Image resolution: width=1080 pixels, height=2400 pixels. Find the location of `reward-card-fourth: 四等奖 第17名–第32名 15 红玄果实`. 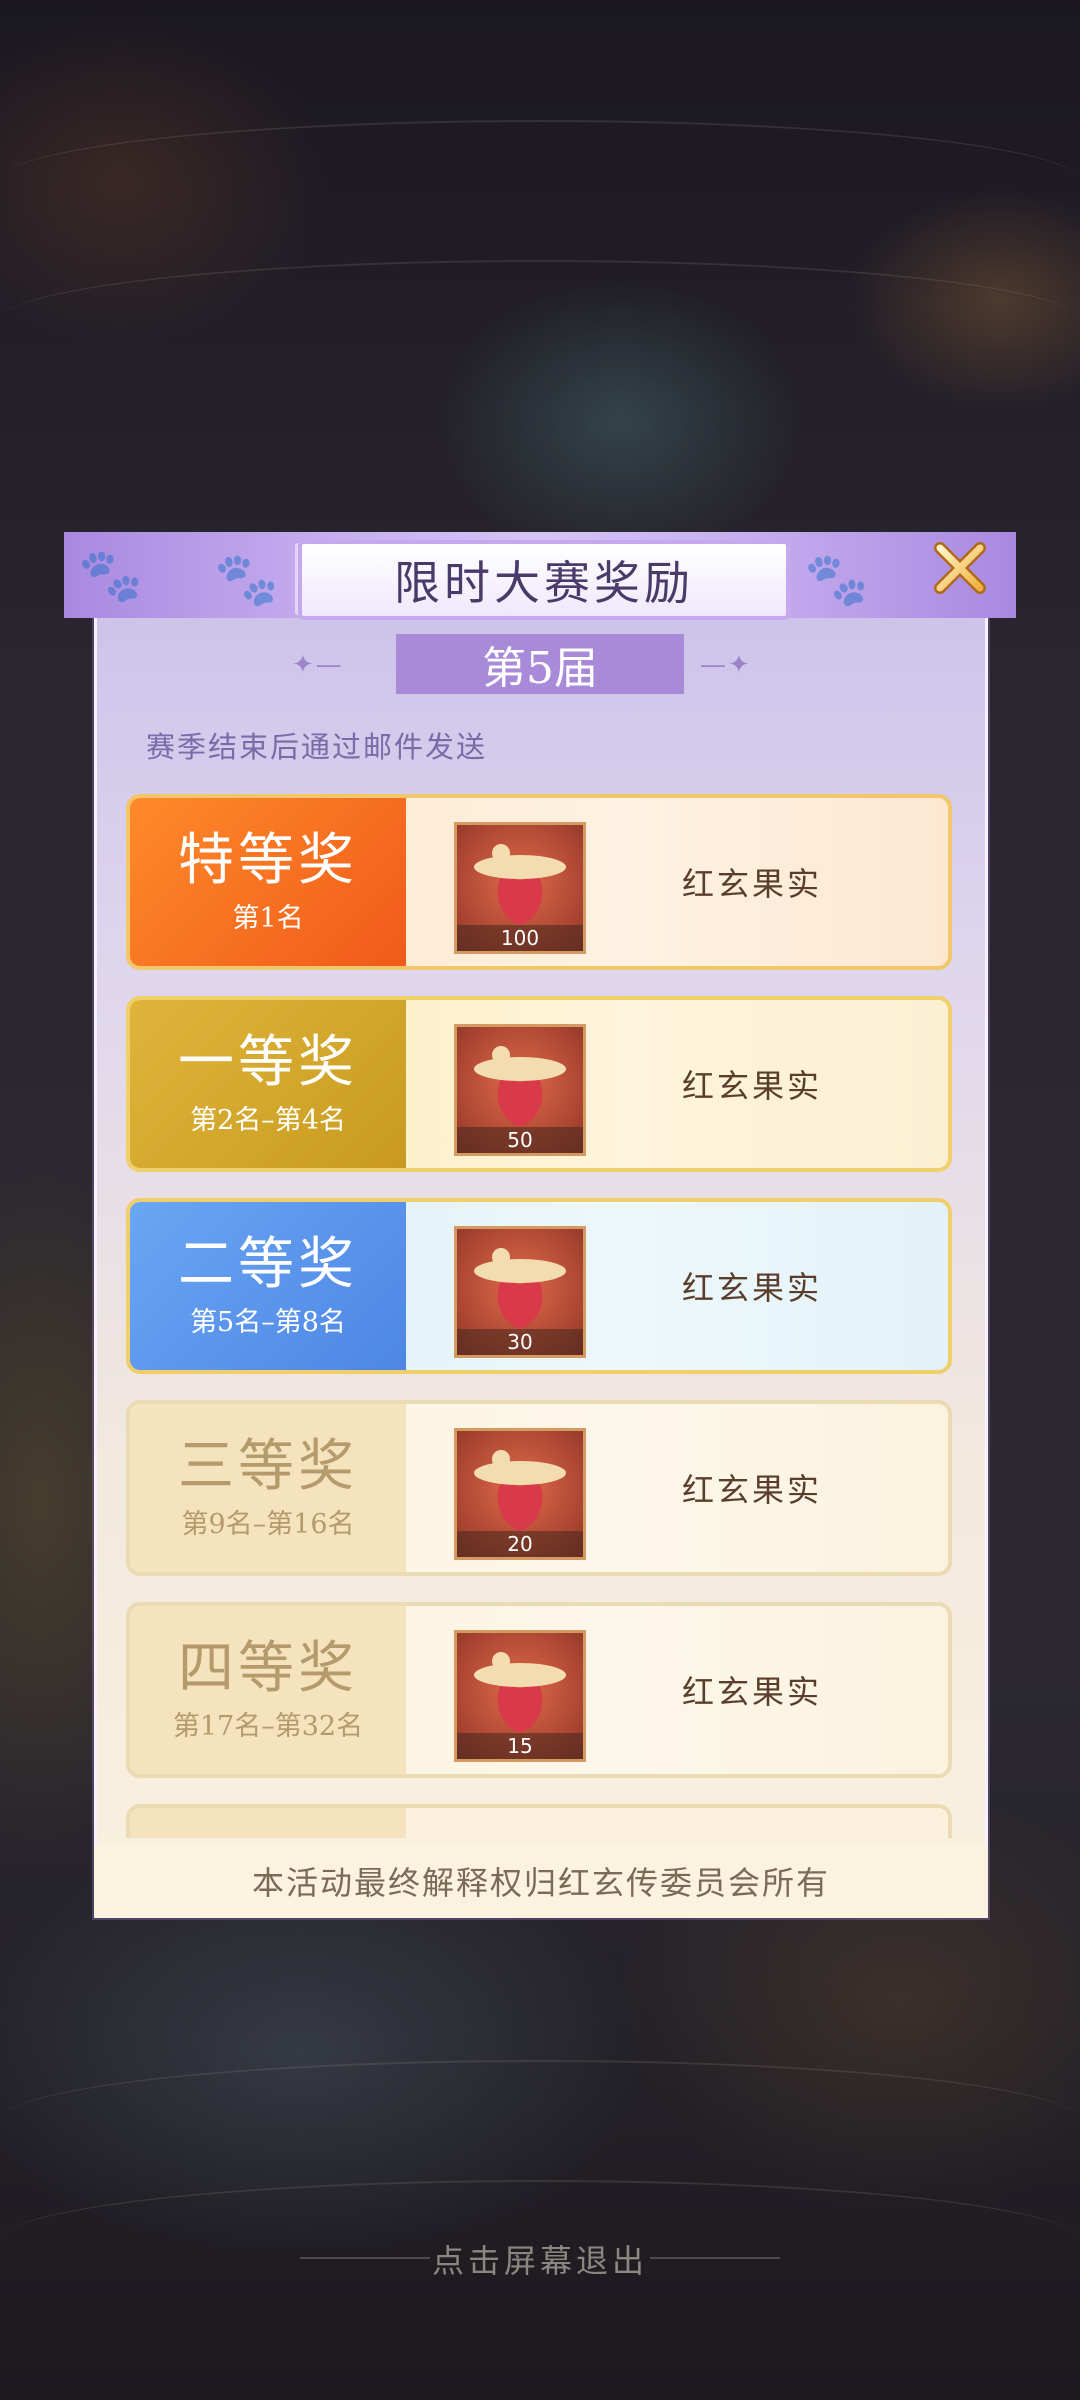

reward-card-fourth: 四等奖 第17名–第32名 15 红玄果实 is located at coordinates (539, 1690).